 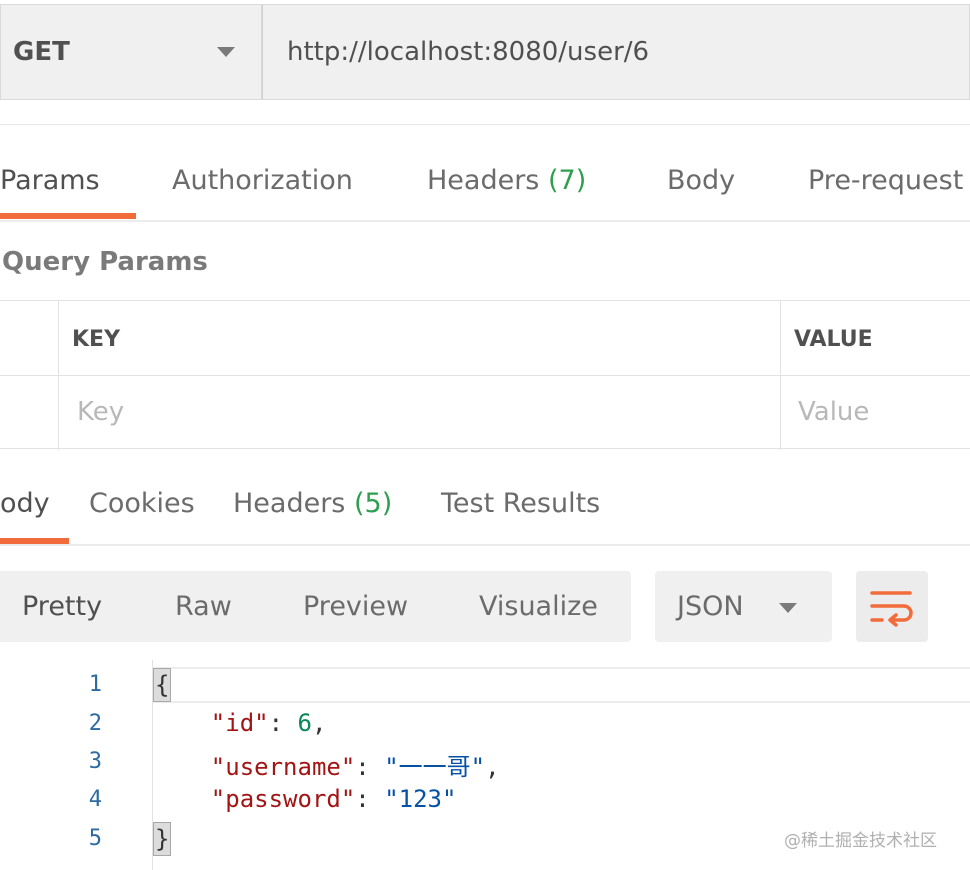 I want to click on tab-pre-request: Pre-request, so click(x=885, y=180).